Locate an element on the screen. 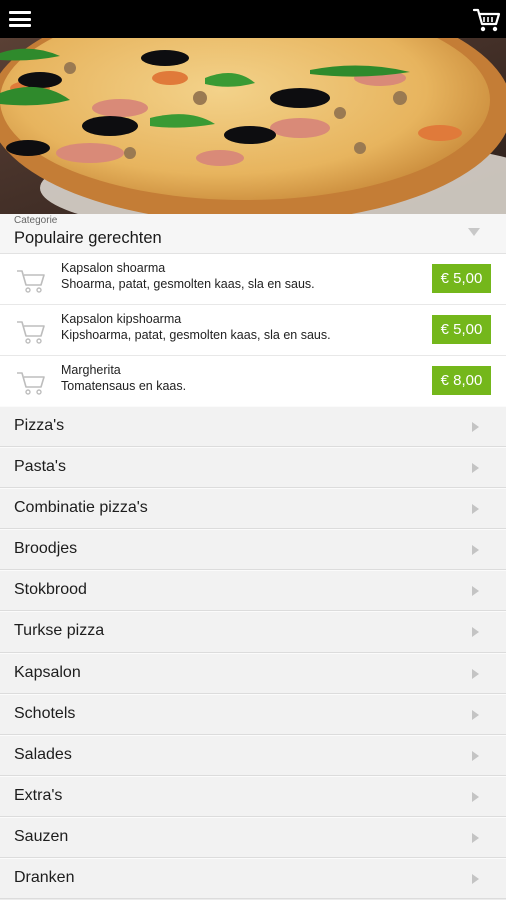 This screenshot has width=506, height=900. menu-item-label: Pasta's is located at coordinates (40, 467).